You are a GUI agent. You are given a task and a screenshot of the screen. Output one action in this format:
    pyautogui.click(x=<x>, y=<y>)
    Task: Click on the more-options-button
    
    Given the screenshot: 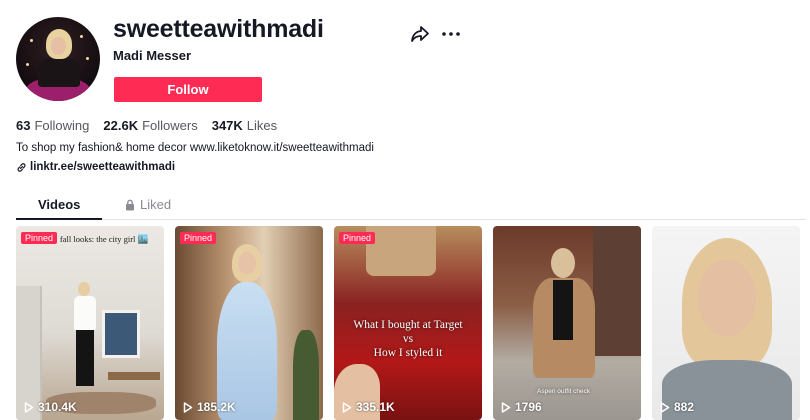 What is the action you would take?
    pyautogui.click(x=451, y=34)
    